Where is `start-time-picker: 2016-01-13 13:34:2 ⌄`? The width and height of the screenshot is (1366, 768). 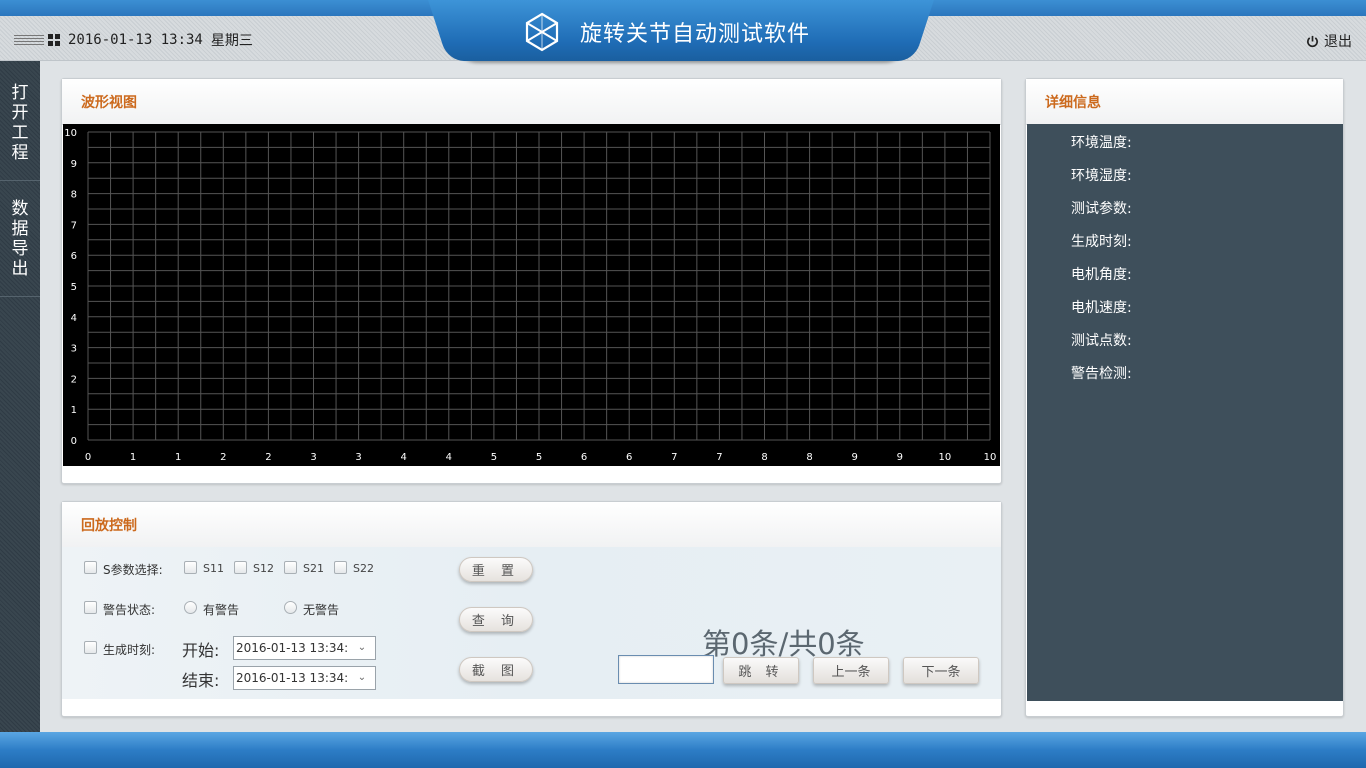 start-time-picker: 2016-01-13 13:34:2 ⌄ is located at coordinates (304, 648).